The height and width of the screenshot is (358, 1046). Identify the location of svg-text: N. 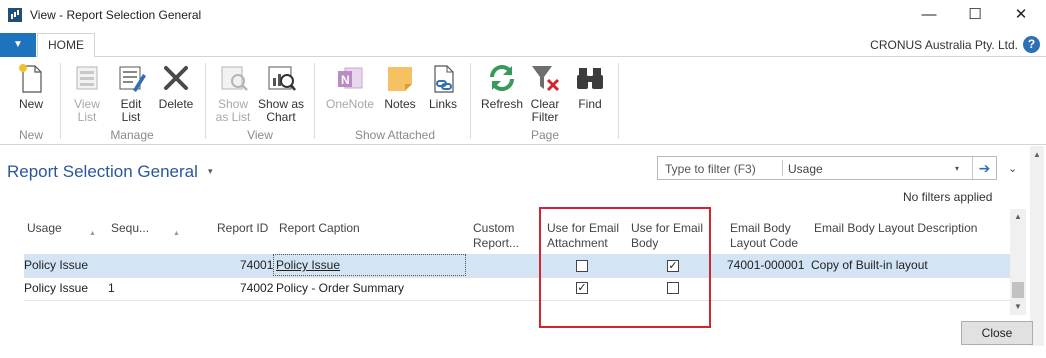
(345, 80).